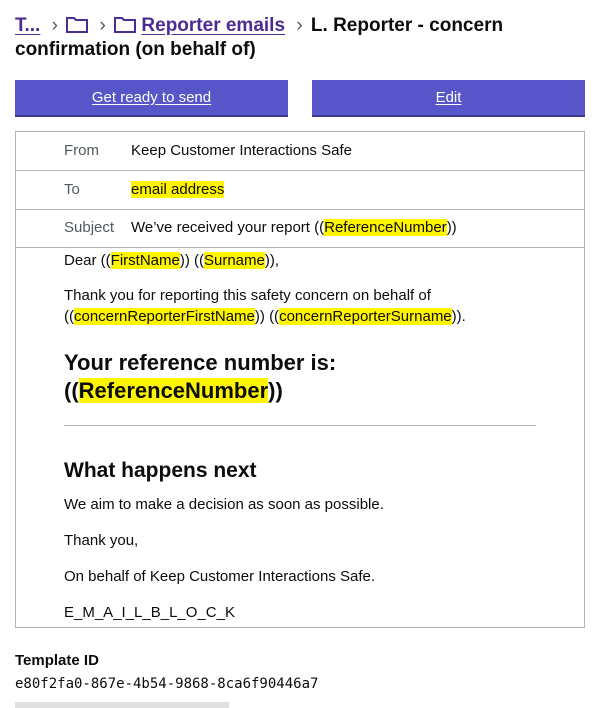 The width and height of the screenshot is (604, 708). What do you see at coordinates (72, 189) in the screenshot?
I see `to-label: To` at bounding box center [72, 189].